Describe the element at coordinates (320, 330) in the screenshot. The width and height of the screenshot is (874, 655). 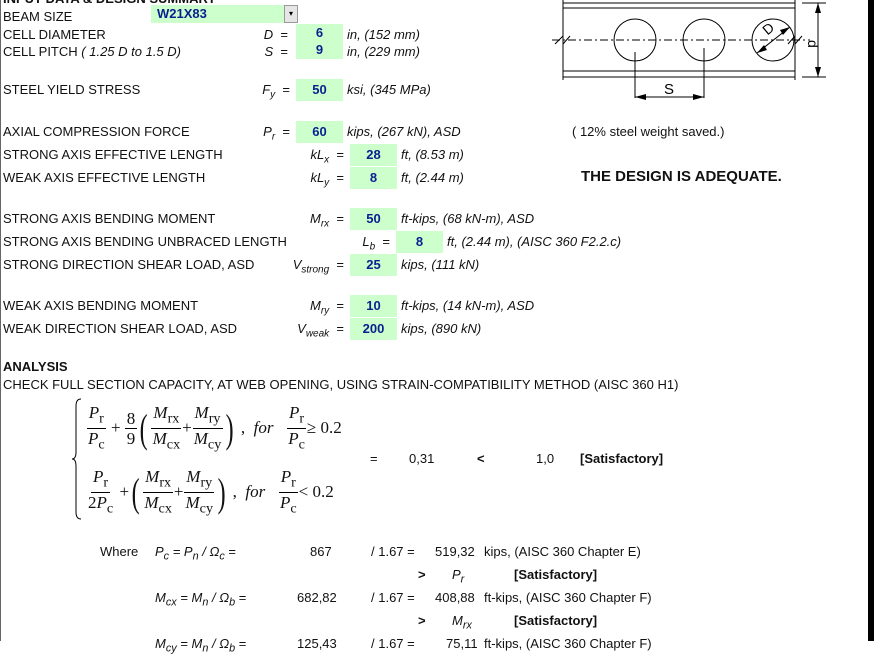
I see `input-symbol: Vweak =` at that location.